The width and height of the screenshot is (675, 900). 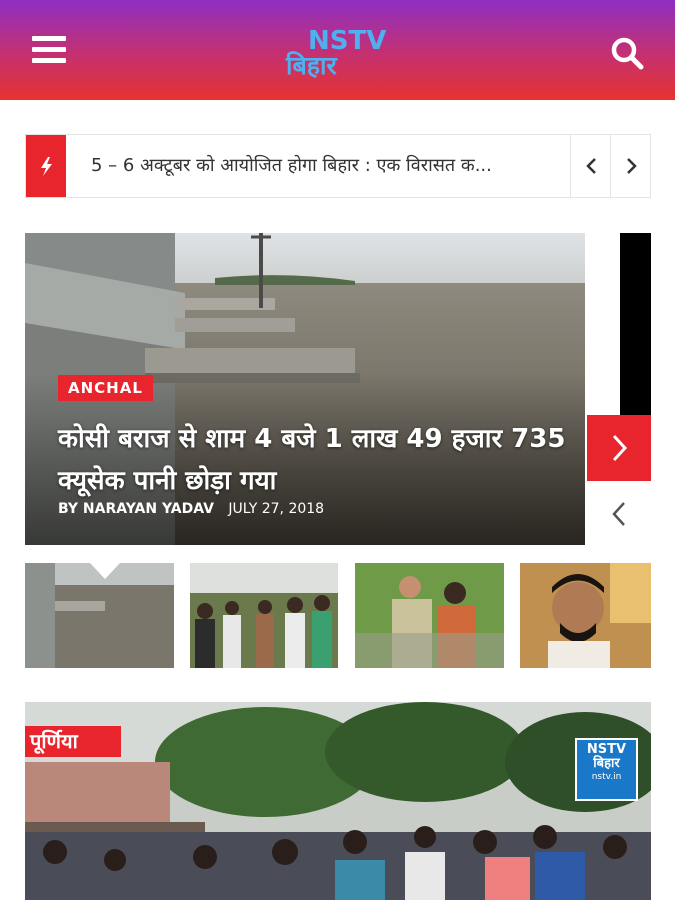 What do you see at coordinates (49, 50) in the screenshot?
I see `hamburger-menu-icon` at bounding box center [49, 50].